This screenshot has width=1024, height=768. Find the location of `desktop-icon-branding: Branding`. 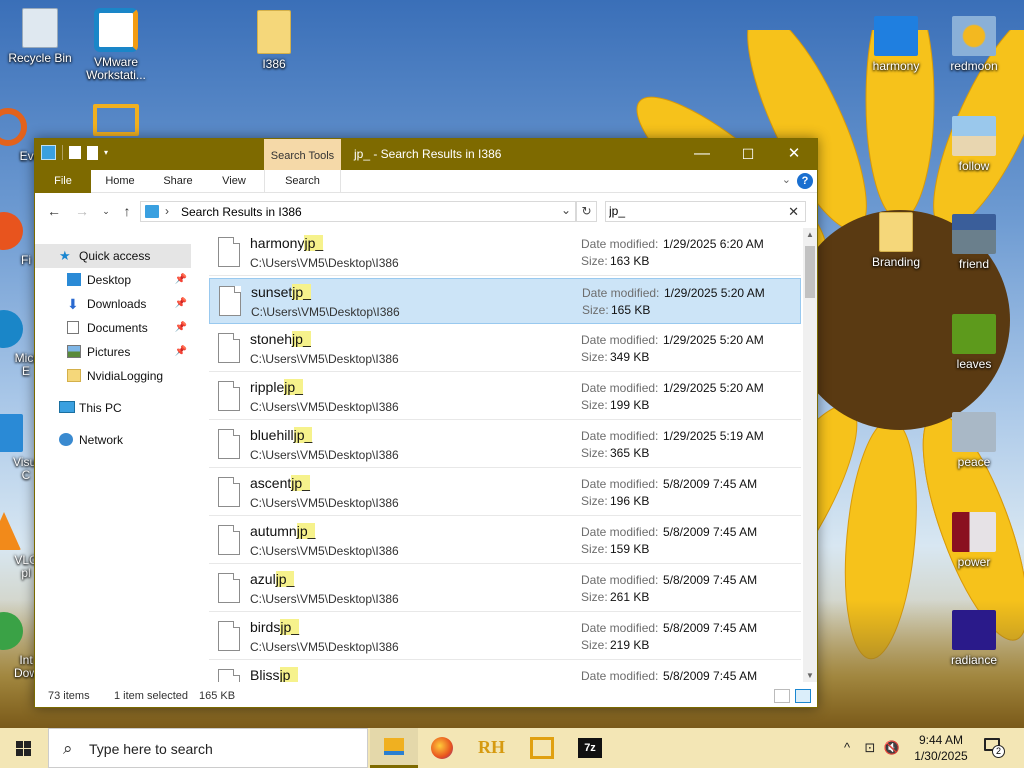

desktop-icon-branding: Branding is located at coordinates (896, 240).